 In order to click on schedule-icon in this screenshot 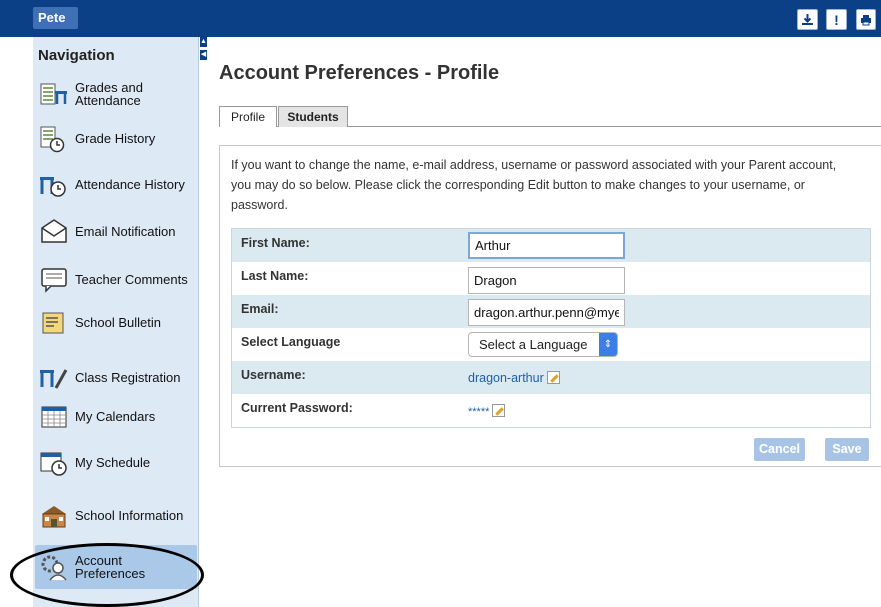, I will do `click(53, 464)`.